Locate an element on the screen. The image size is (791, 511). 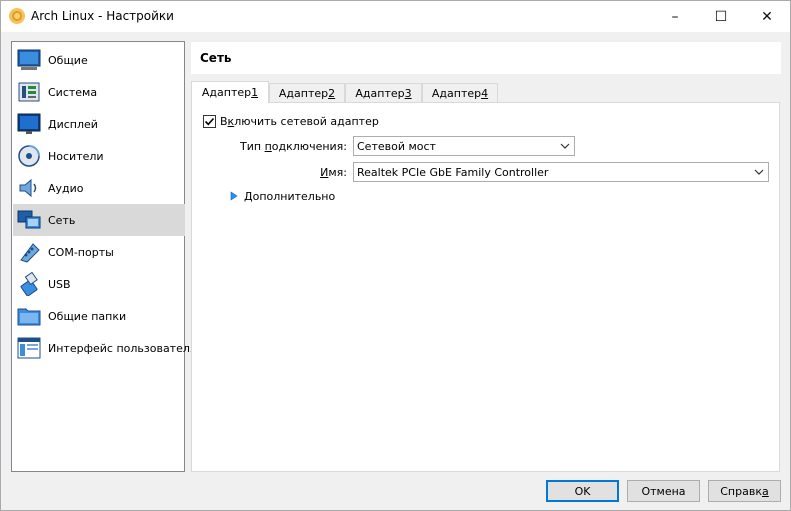
tab-key: 1 is located at coordinates (255, 92).